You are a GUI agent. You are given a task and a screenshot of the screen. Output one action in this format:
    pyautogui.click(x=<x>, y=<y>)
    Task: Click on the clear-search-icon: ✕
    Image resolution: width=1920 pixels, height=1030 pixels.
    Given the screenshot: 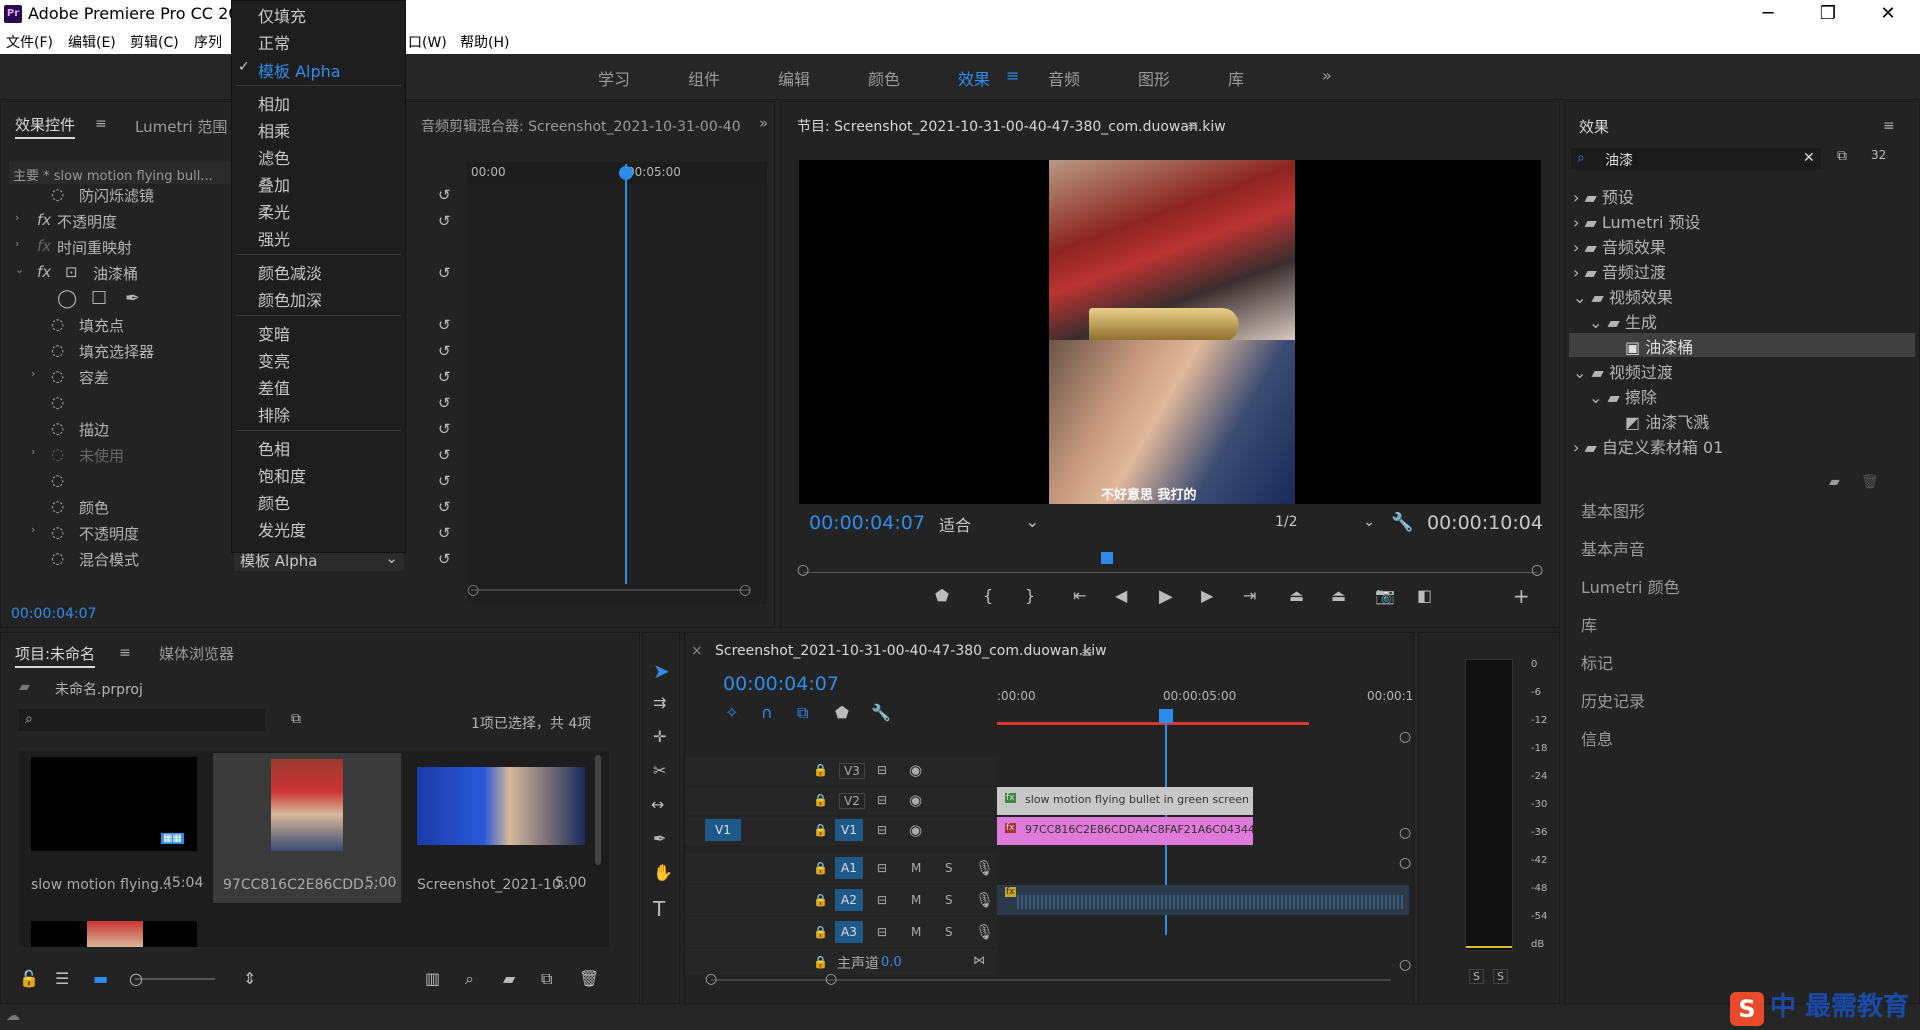 What is the action you would take?
    pyautogui.click(x=1809, y=158)
    